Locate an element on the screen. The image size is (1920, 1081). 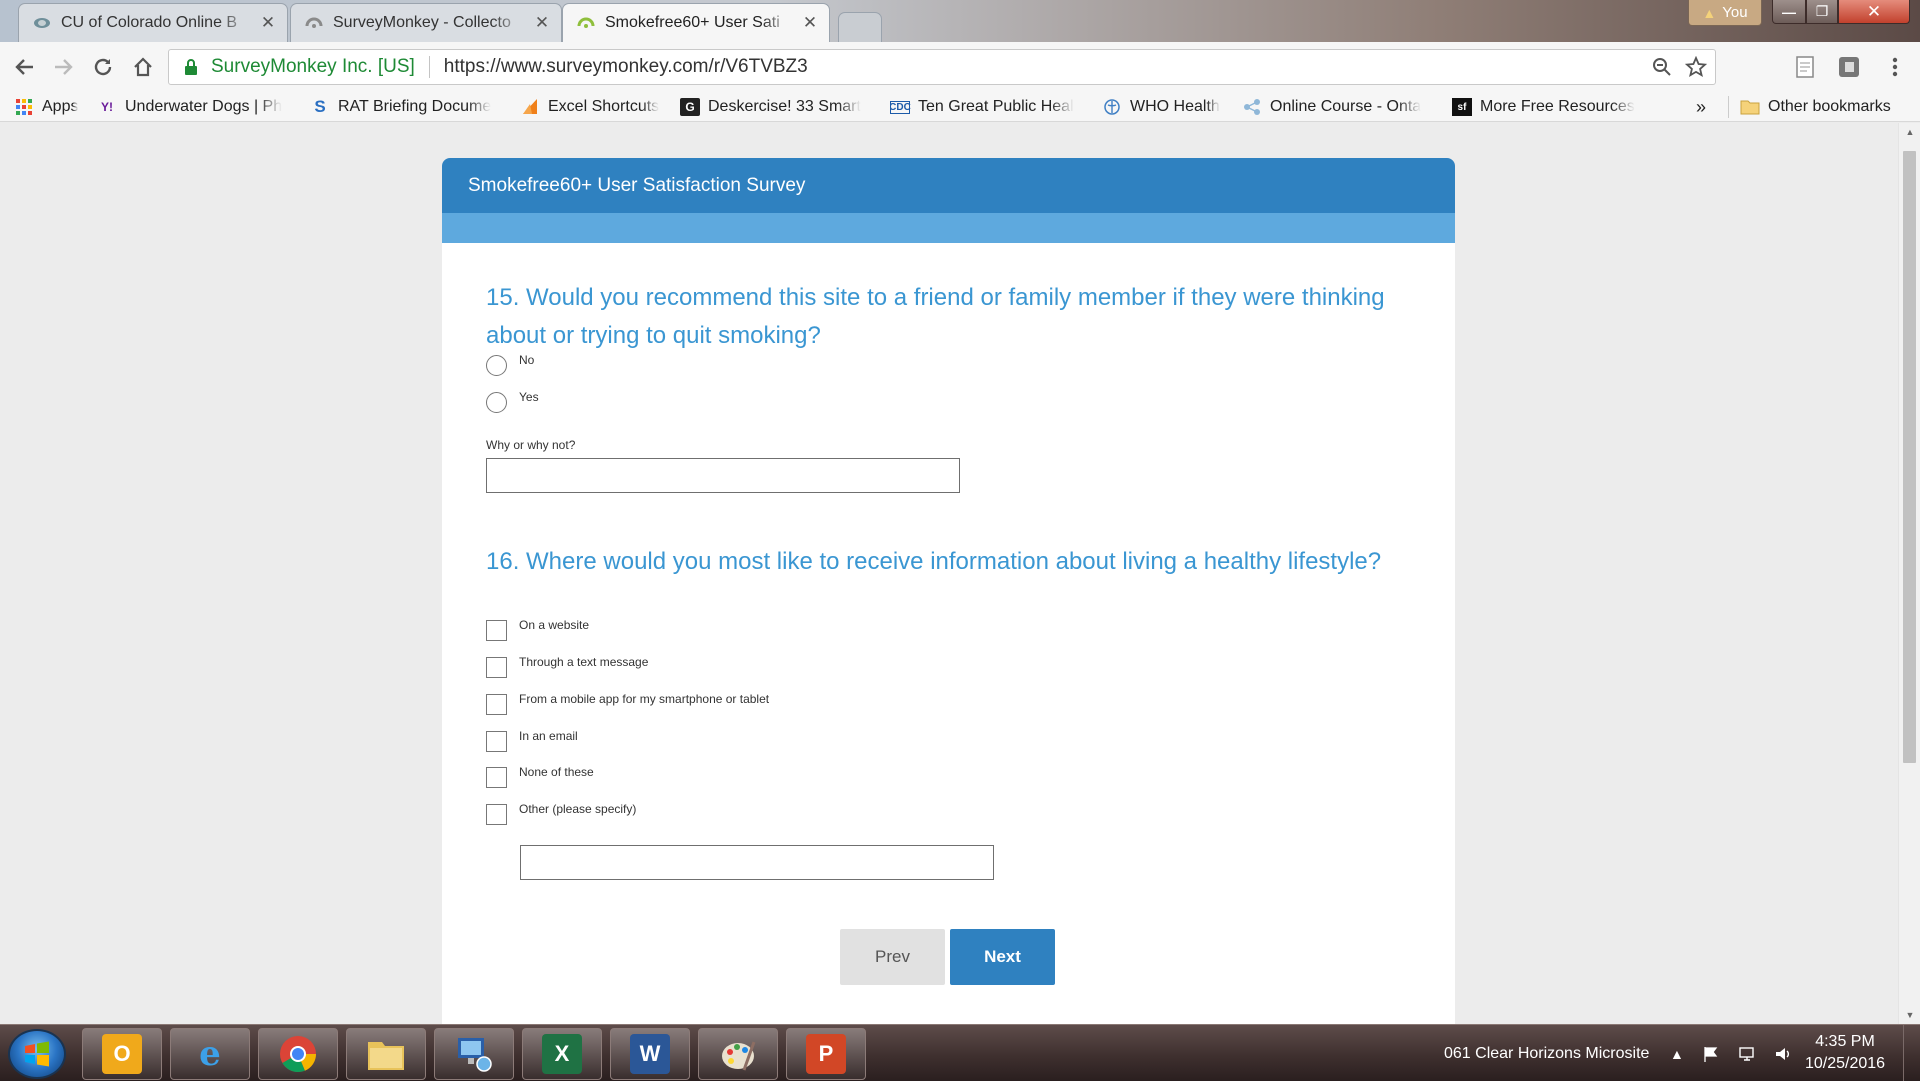
forward-button is located at coordinates (63, 67).